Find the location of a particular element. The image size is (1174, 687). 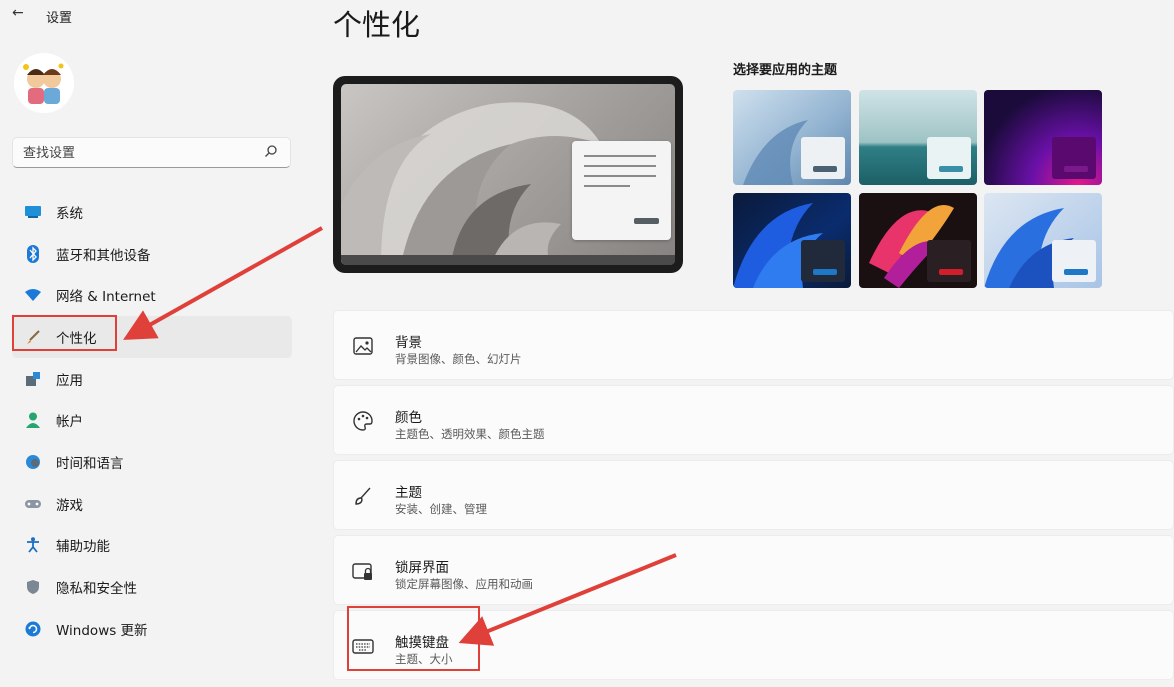

card-subtitle: 主题色、透明效果、颜色主题 is located at coordinates (470, 434).